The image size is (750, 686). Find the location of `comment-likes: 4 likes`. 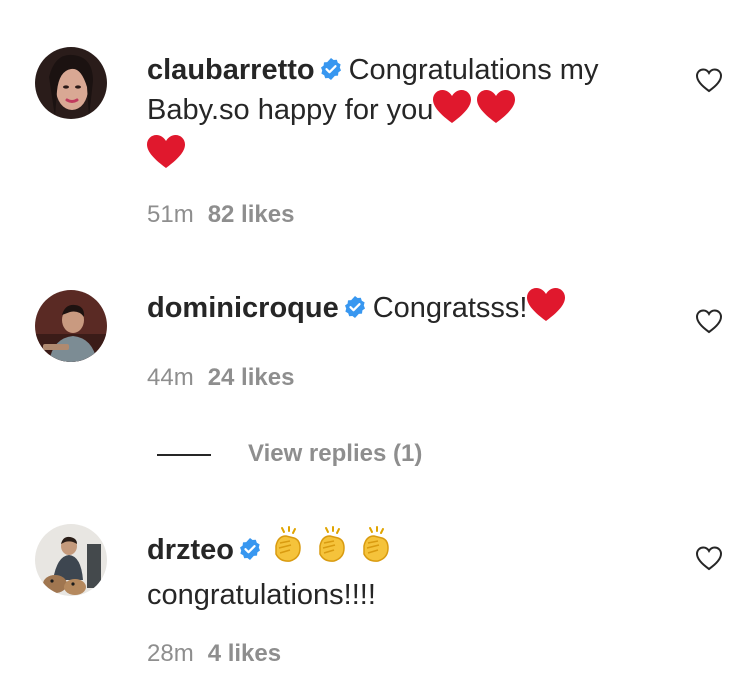

comment-likes: 4 likes is located at coordinates (244, 653).